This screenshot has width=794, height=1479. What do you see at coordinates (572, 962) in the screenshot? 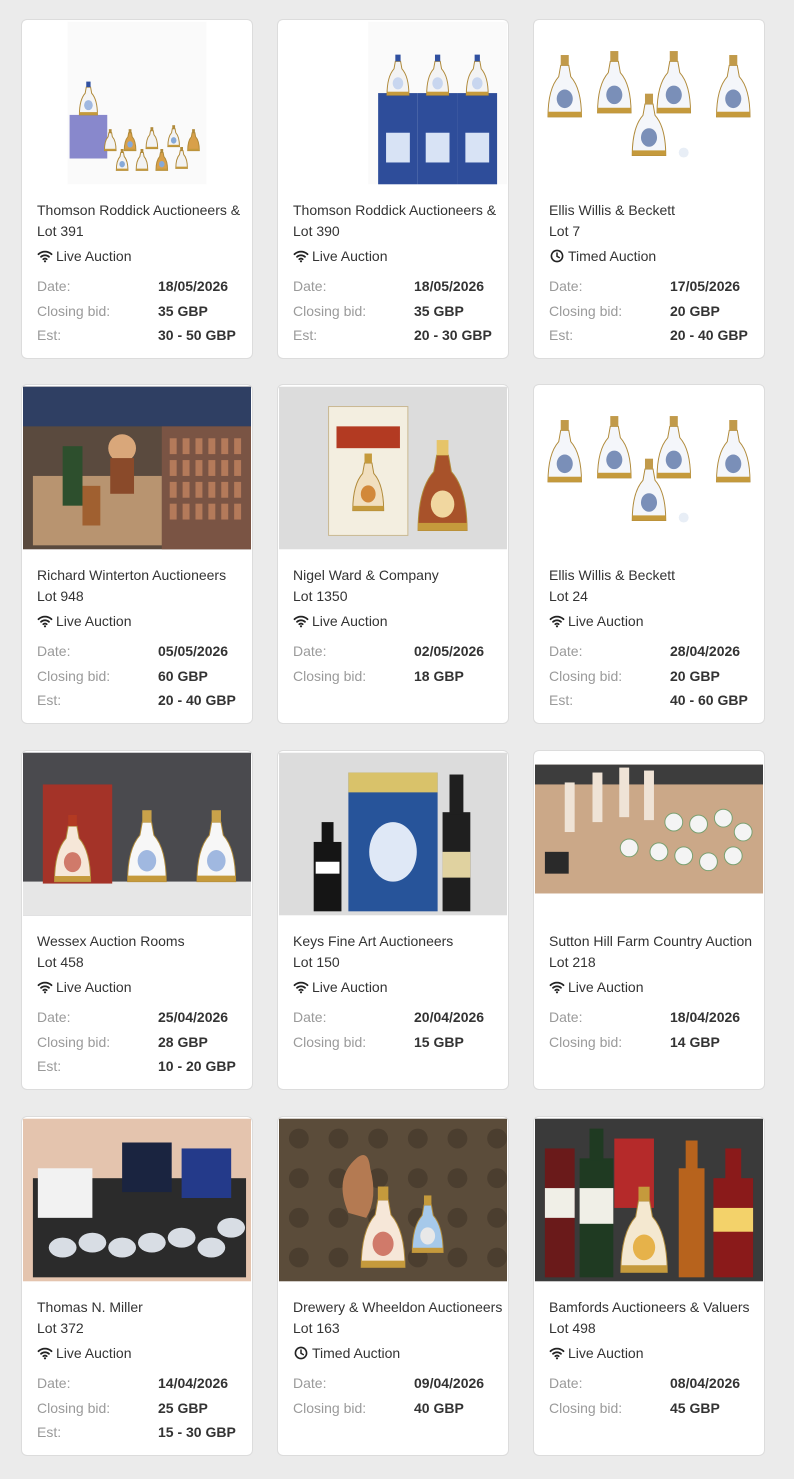
I see `lot-number: Lot 218` at bounding box center [572, 962].